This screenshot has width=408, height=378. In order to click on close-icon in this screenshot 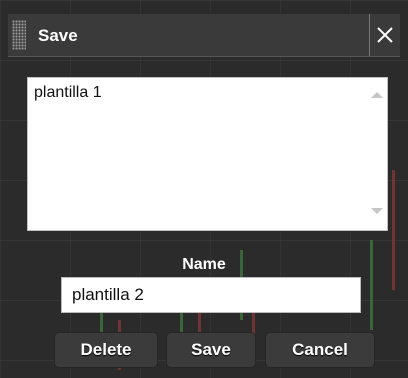, I will do `click(385, 35)`.